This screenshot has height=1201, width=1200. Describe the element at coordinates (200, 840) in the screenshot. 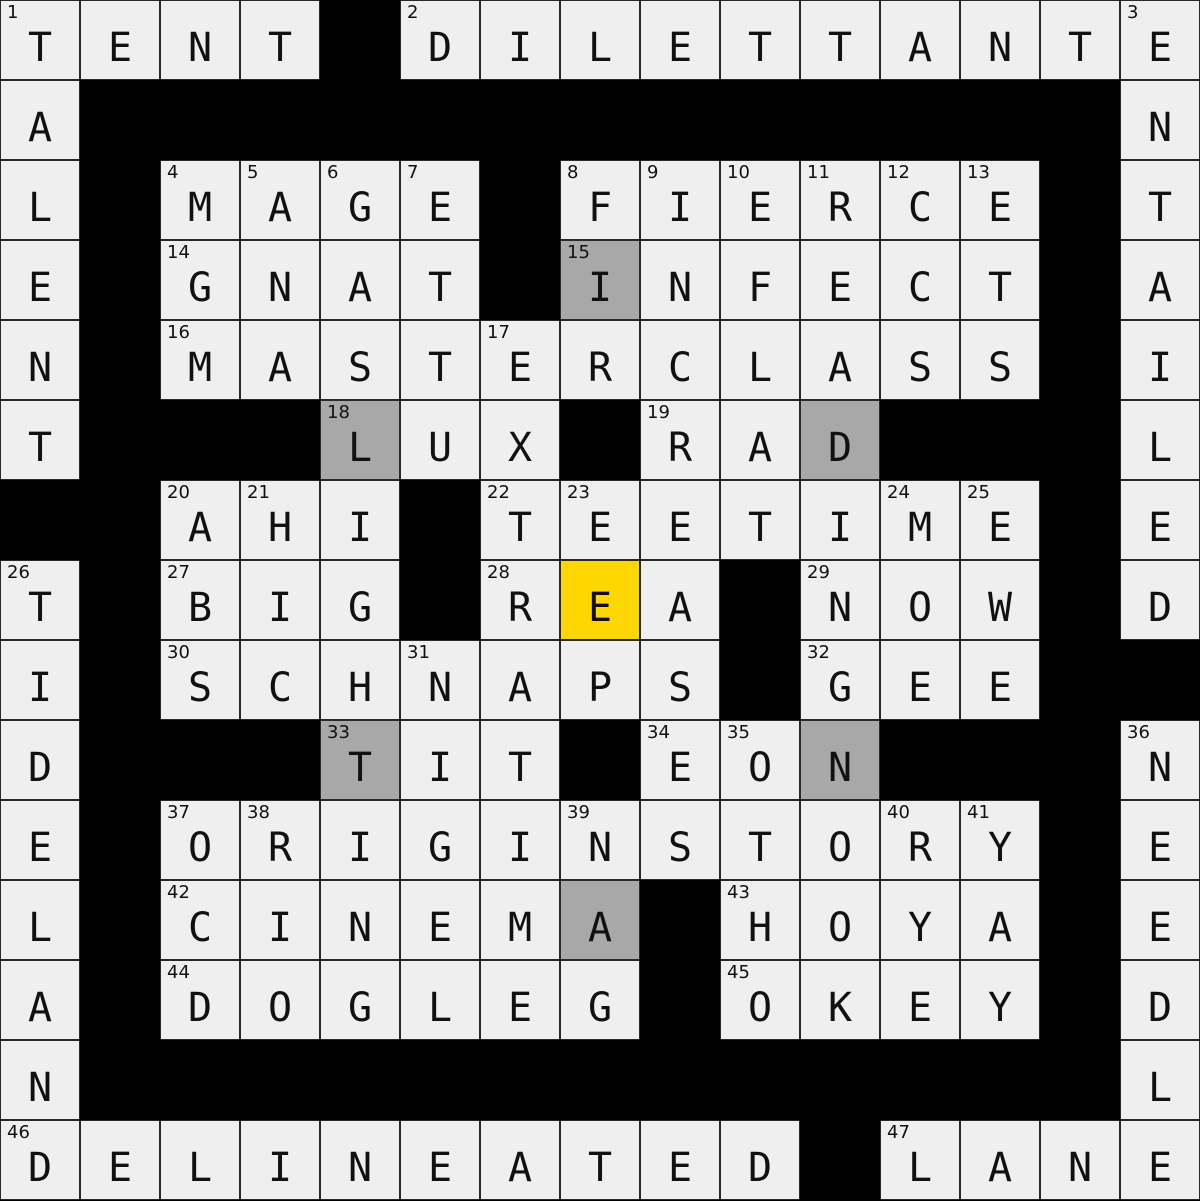

I see `grid-cell: 37 O` at that location.